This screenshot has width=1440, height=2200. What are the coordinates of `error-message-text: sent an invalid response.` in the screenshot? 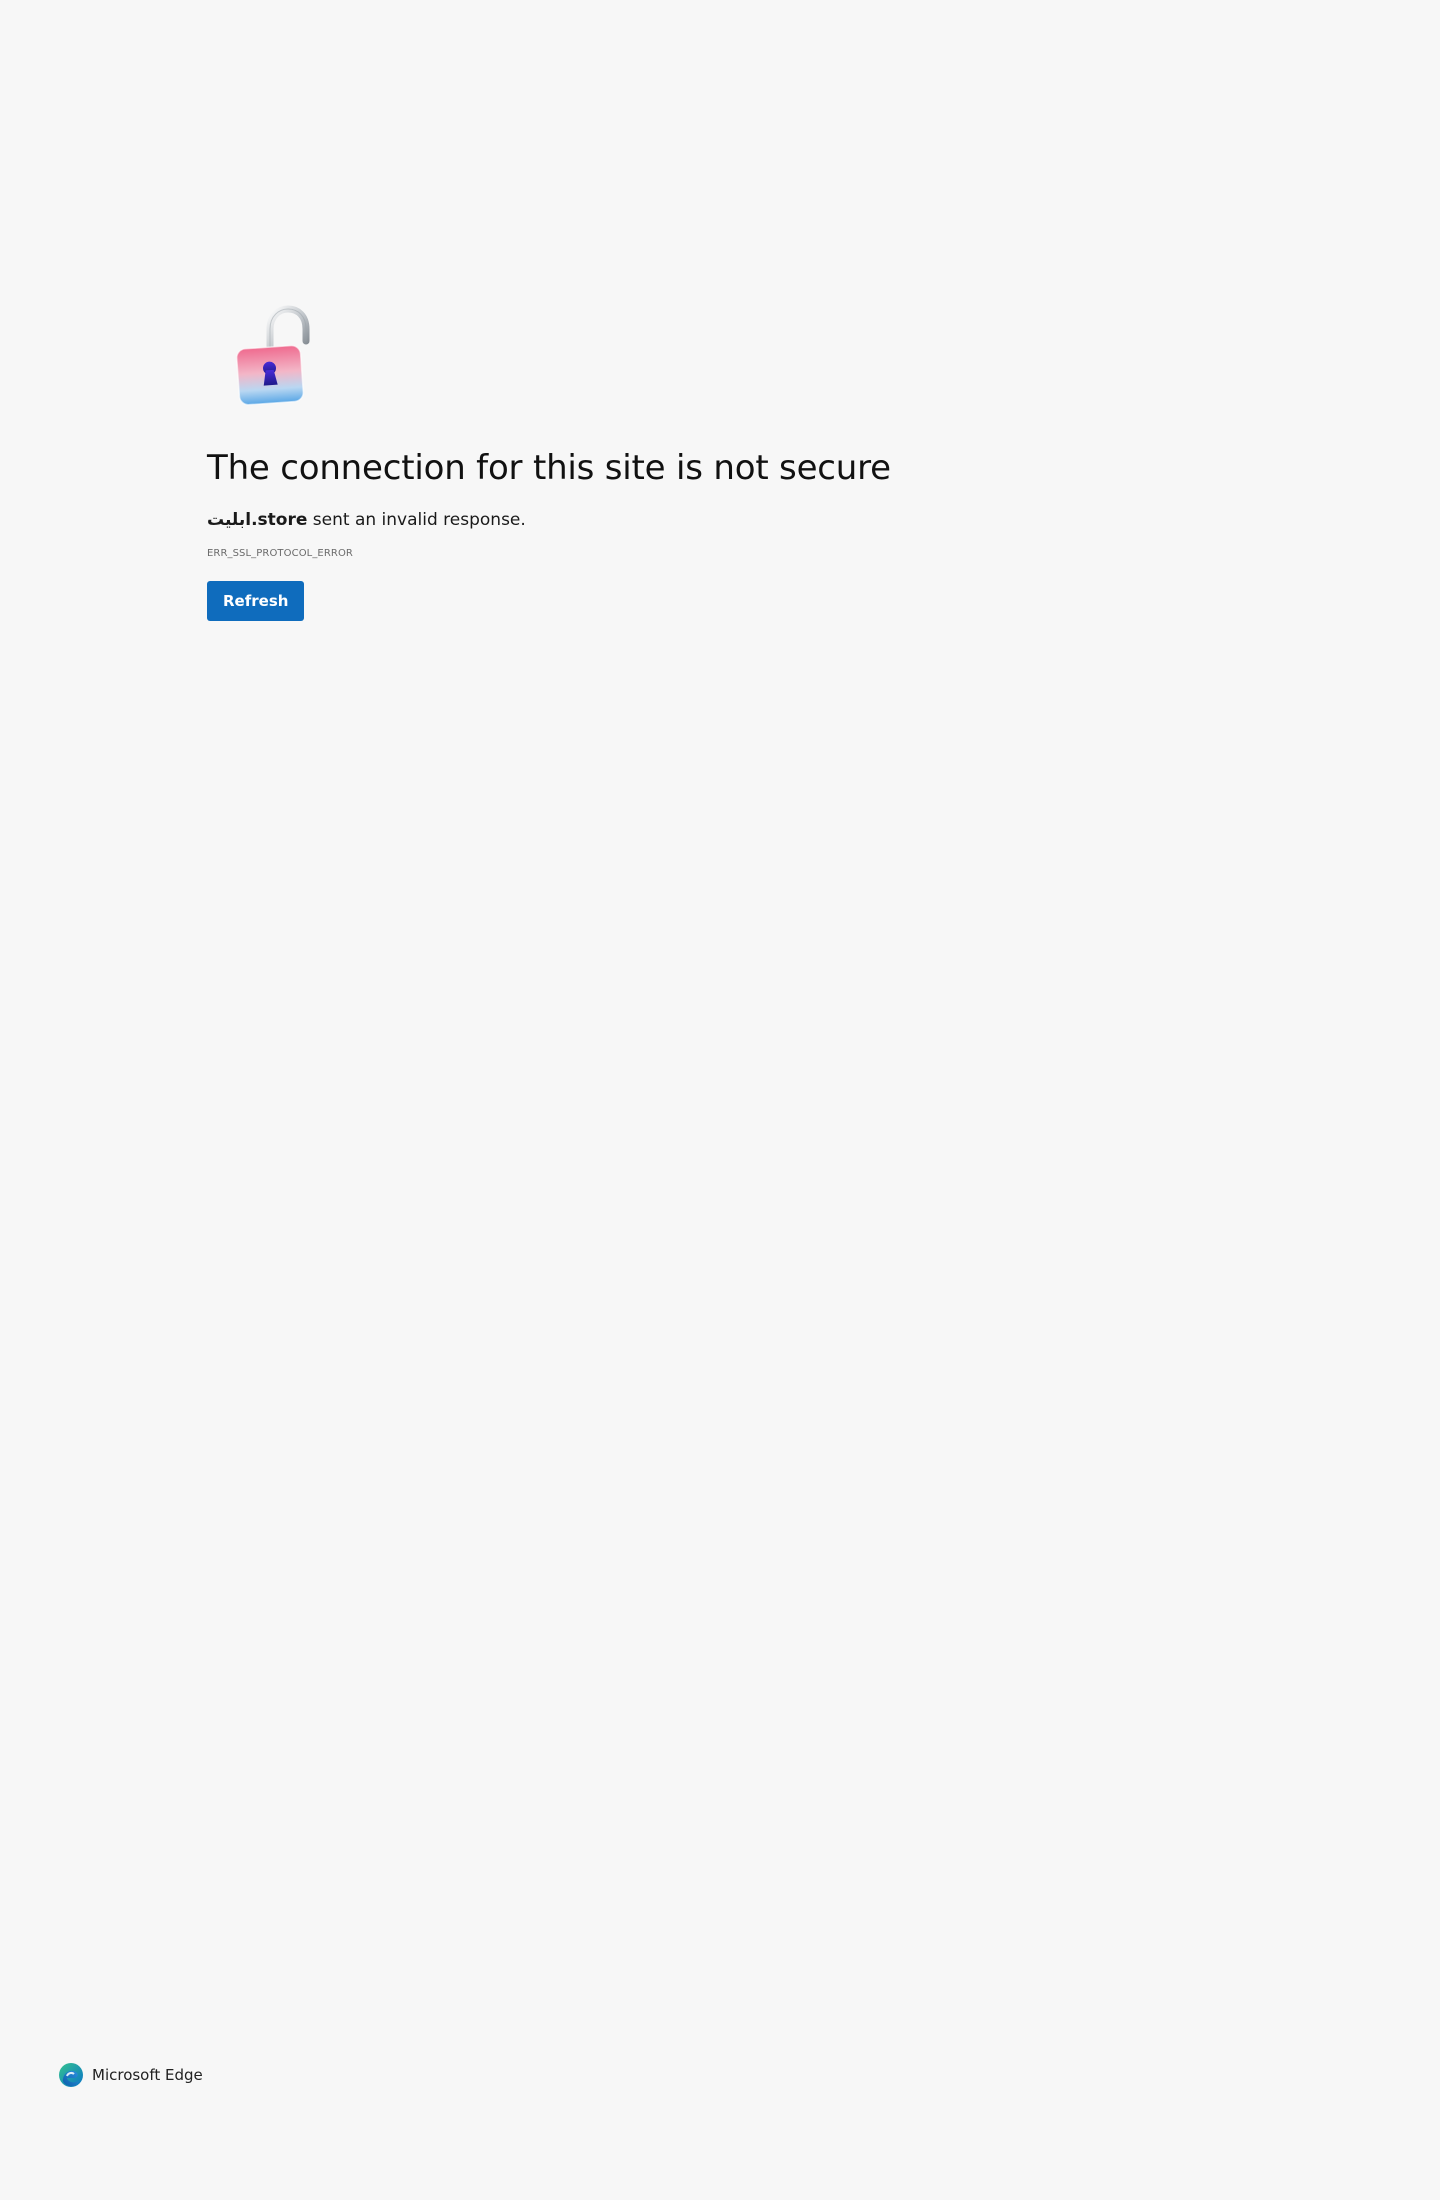 It's located at (416, 520).